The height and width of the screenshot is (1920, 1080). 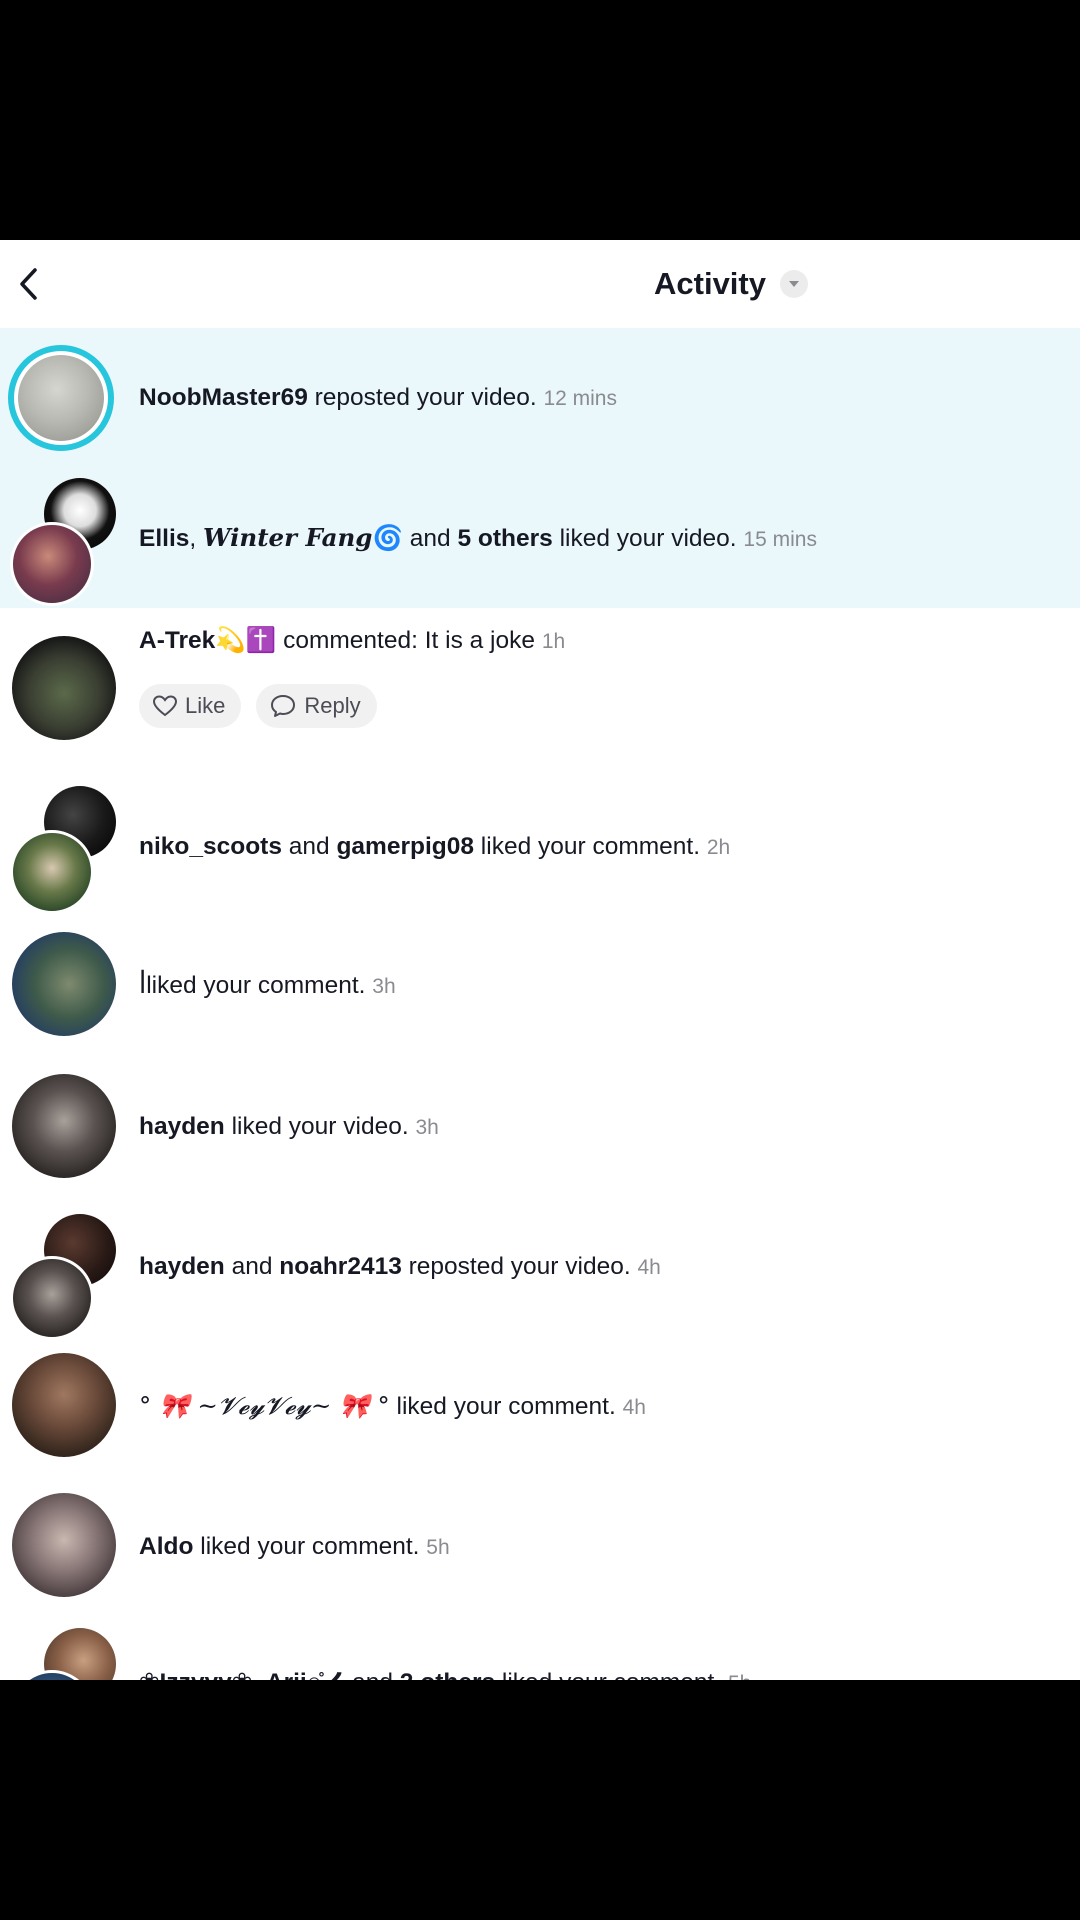 What do you see at coordinates (405, 846) in the screenshot?
I see `username: gamerpig08` at bounding box center [405, 846].